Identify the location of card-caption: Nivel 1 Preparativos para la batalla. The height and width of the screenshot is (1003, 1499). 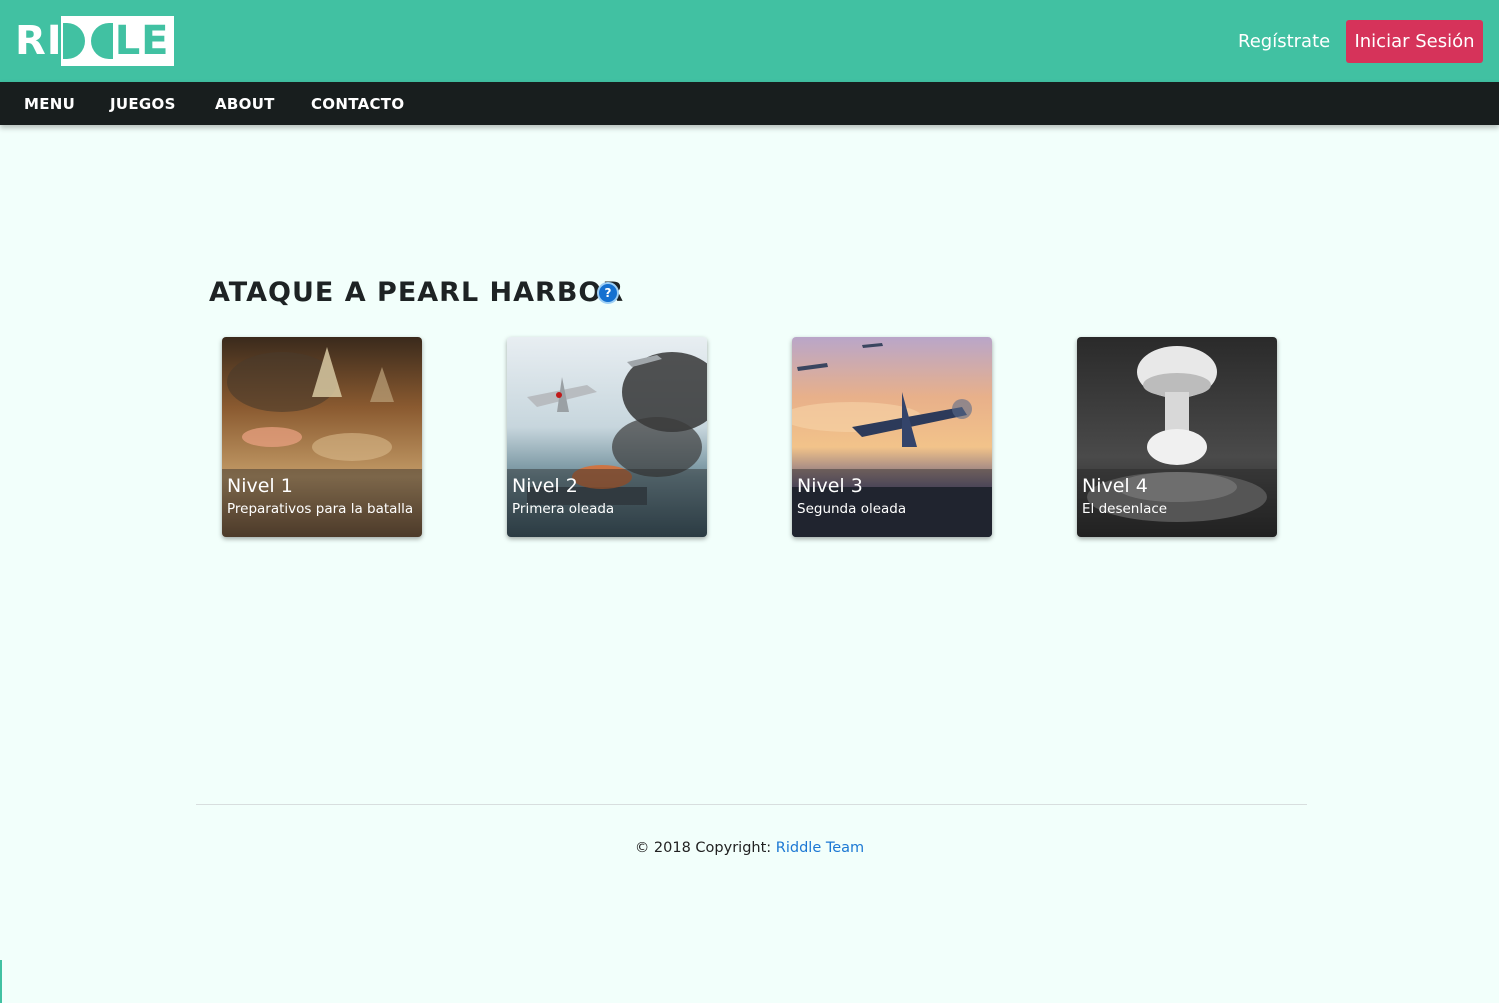
(322, 503).